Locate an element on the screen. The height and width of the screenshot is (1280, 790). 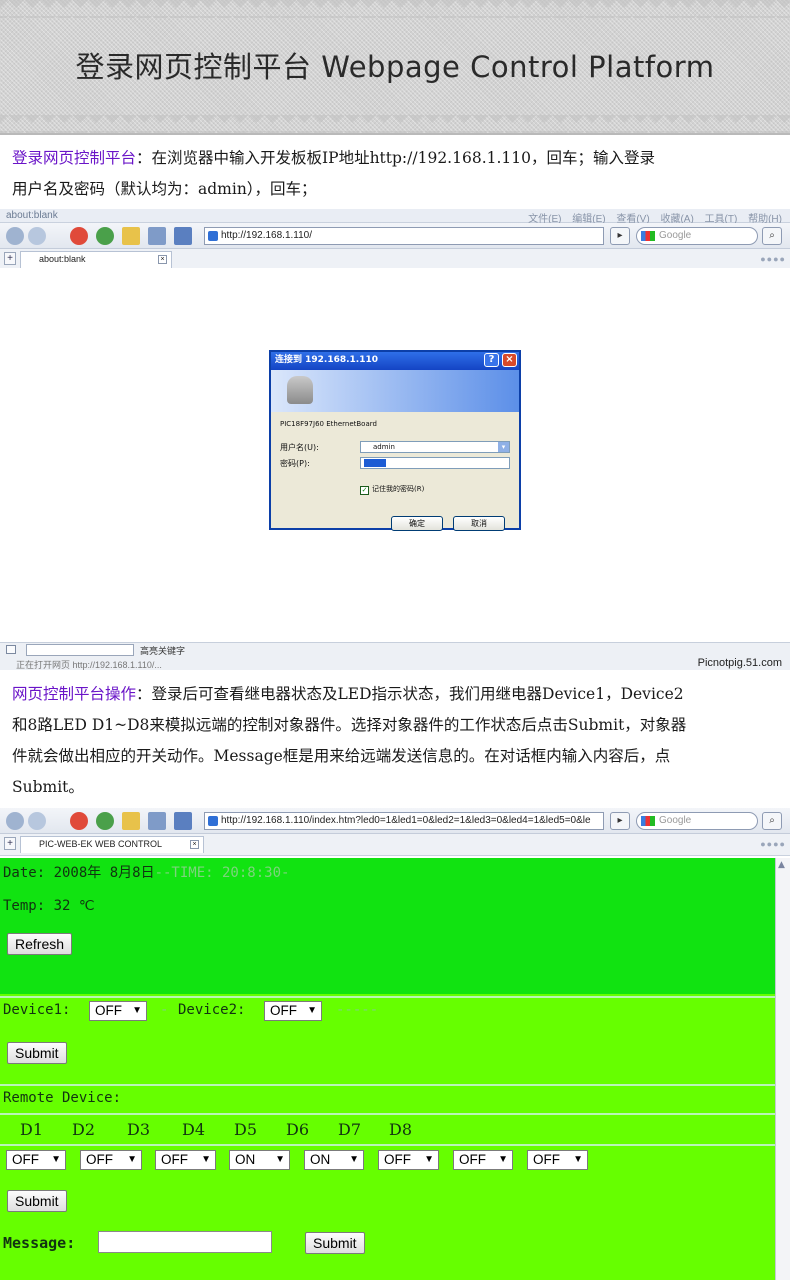
led-submit-button: Submit is located at coordinates (37, 1201).